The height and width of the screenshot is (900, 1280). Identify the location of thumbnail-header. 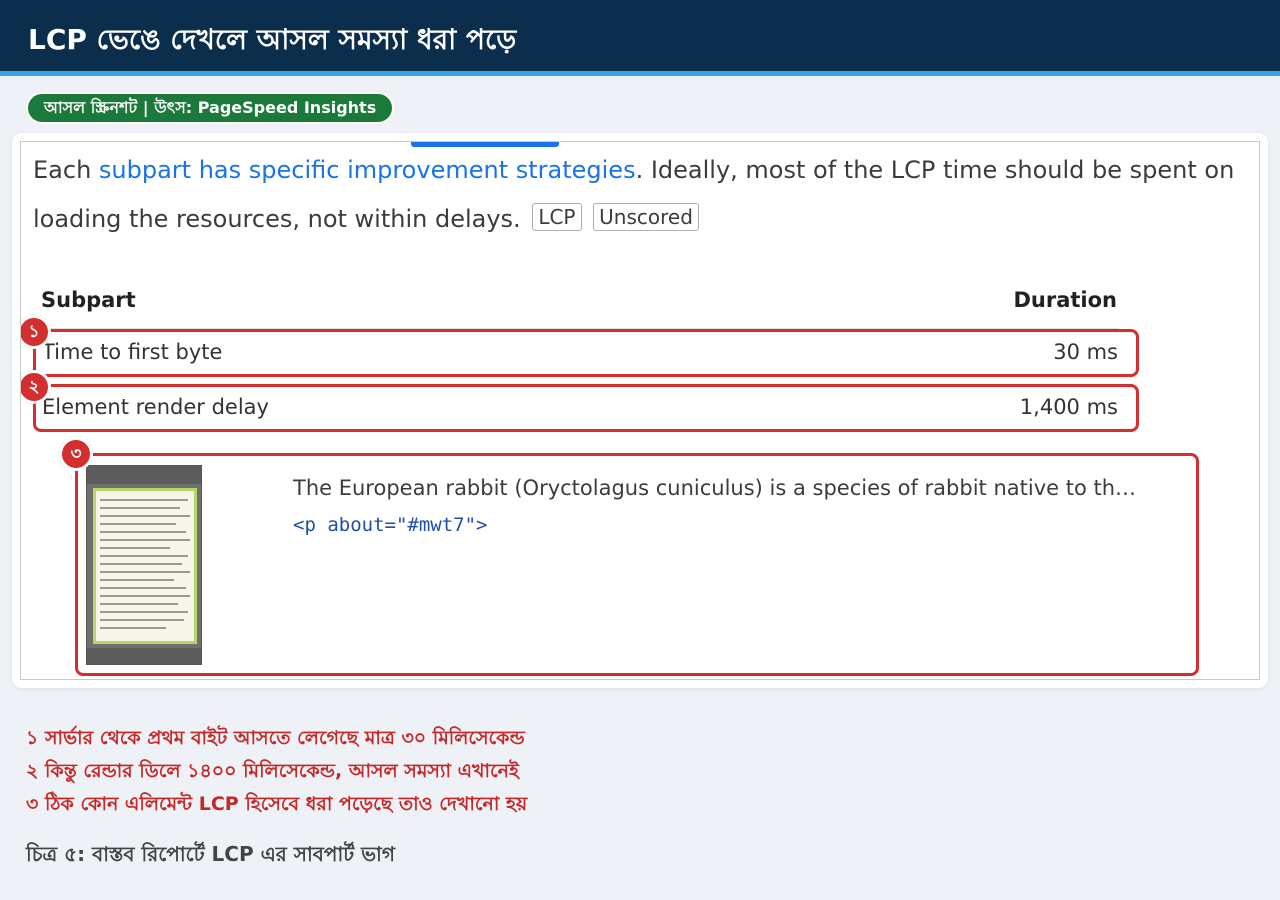
(144, 475).